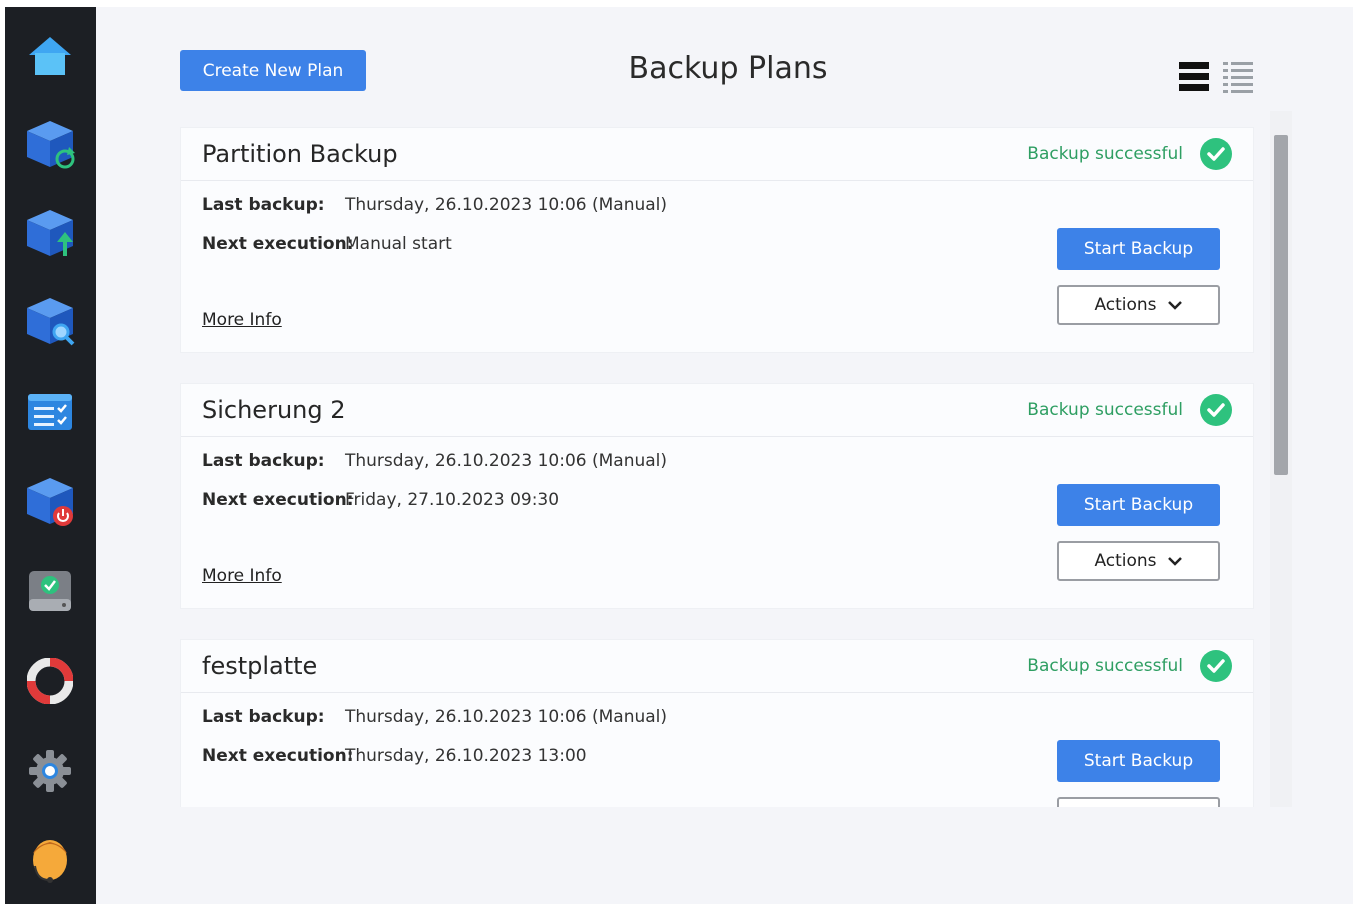 This screenshot has height=904, width=1360. I want to click on nav-profile, so click(50, 861).